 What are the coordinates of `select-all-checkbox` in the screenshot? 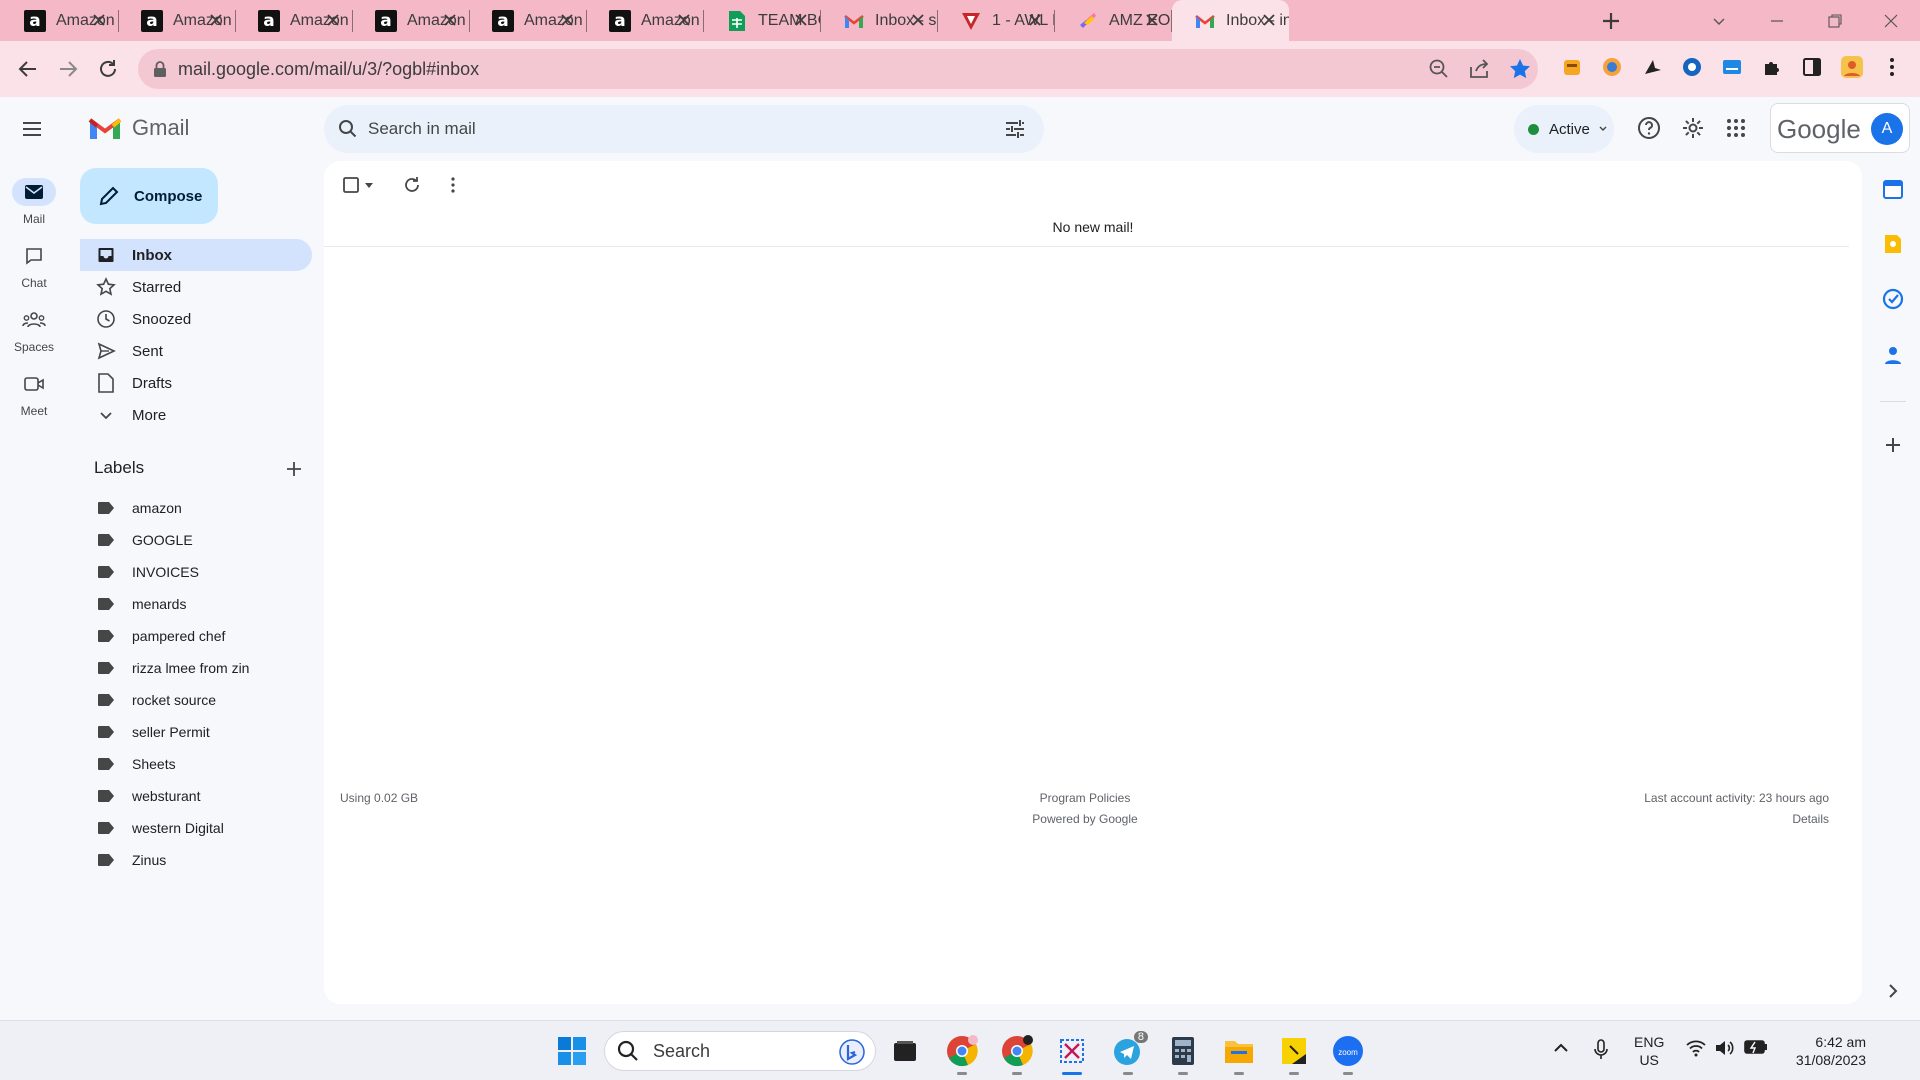 It's located at (358, 185).